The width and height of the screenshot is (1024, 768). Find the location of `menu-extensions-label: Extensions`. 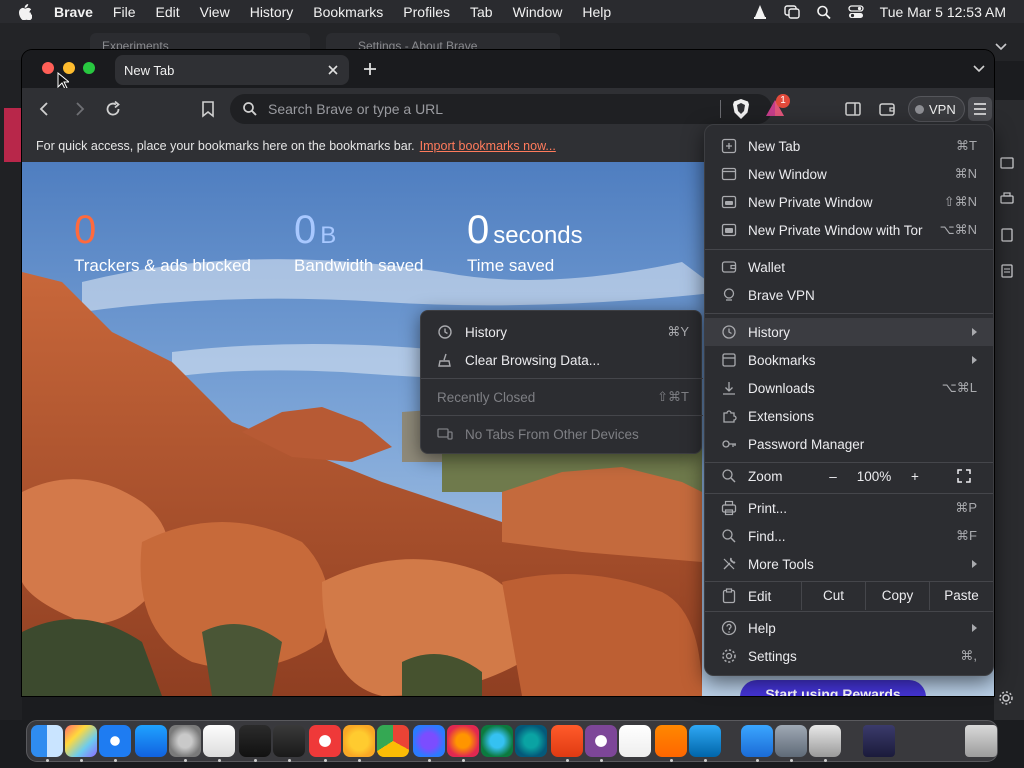

menu-extensions-label: Extensions is located at coordinates (781, 416).